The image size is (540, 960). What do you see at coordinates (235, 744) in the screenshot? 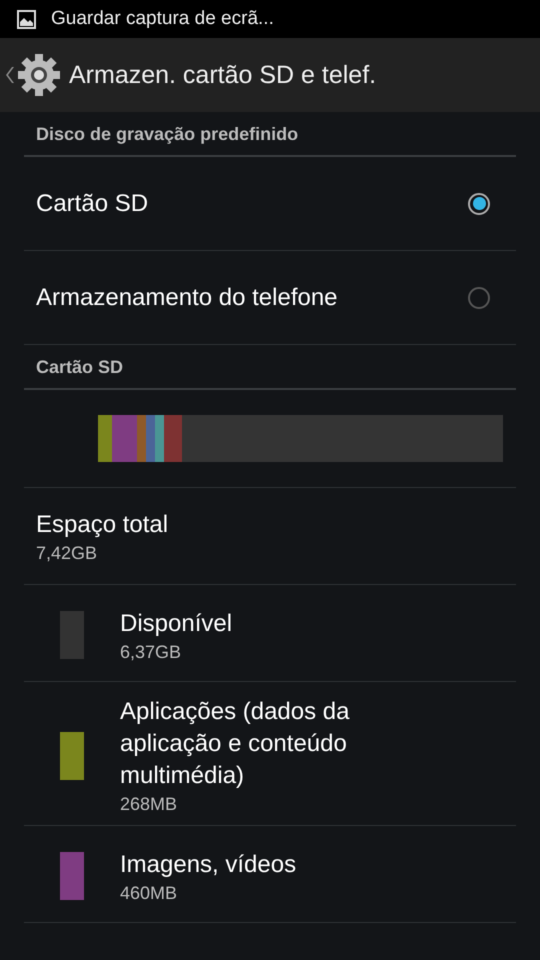
I see `category-label: Aplicações (dados da aplicação e conteúdo multimédia)` at bounding box center [235, 744].